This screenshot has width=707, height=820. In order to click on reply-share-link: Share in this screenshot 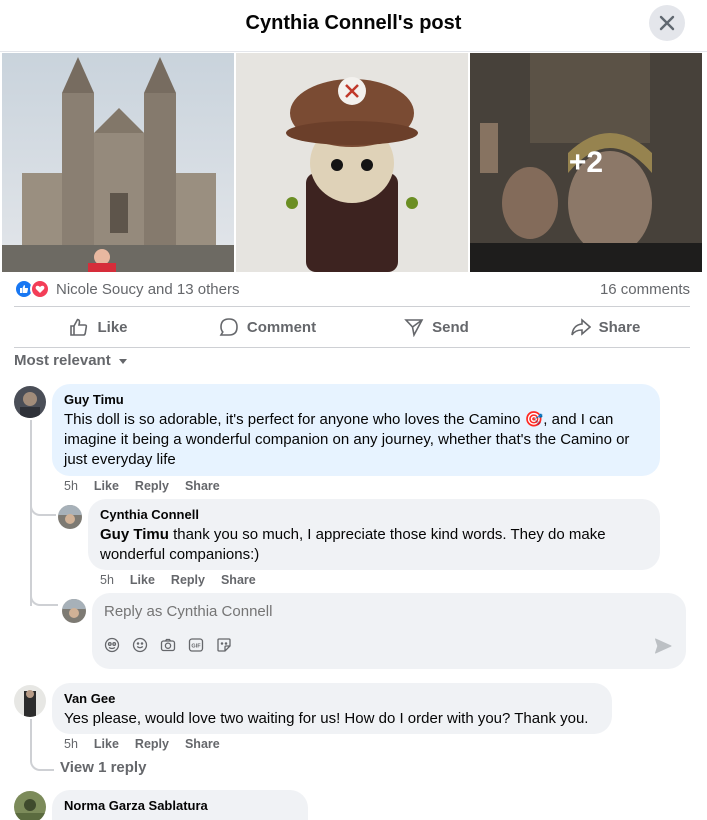, I will do `click(238, 580)`.